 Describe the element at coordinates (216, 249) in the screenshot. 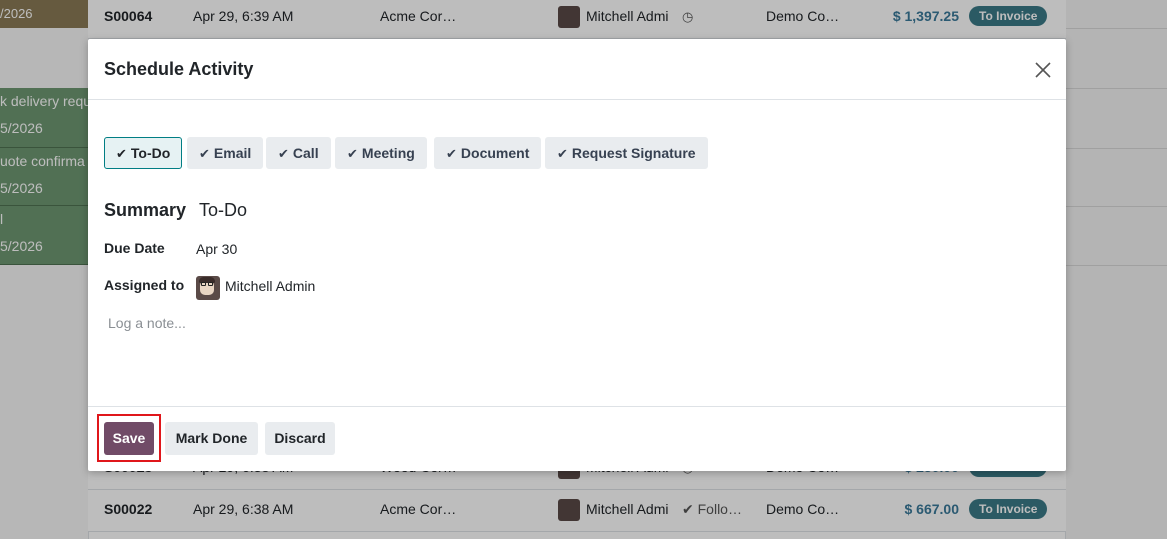

I see `due-date-field: Apr 30` at that location.